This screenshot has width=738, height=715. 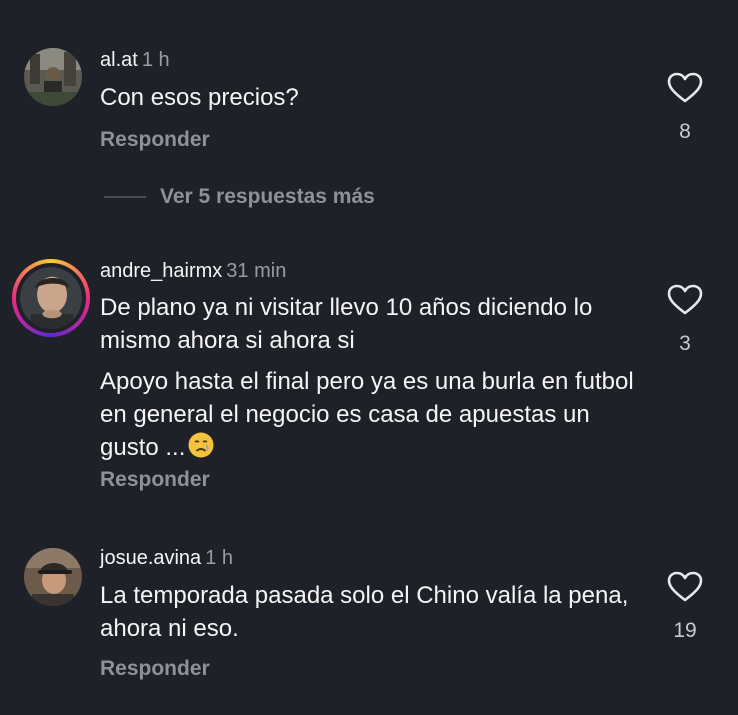 What do you see at coordinates (685, 630) in the screenshot?
I see `like-count: 19` at bounding box center [685, 630].